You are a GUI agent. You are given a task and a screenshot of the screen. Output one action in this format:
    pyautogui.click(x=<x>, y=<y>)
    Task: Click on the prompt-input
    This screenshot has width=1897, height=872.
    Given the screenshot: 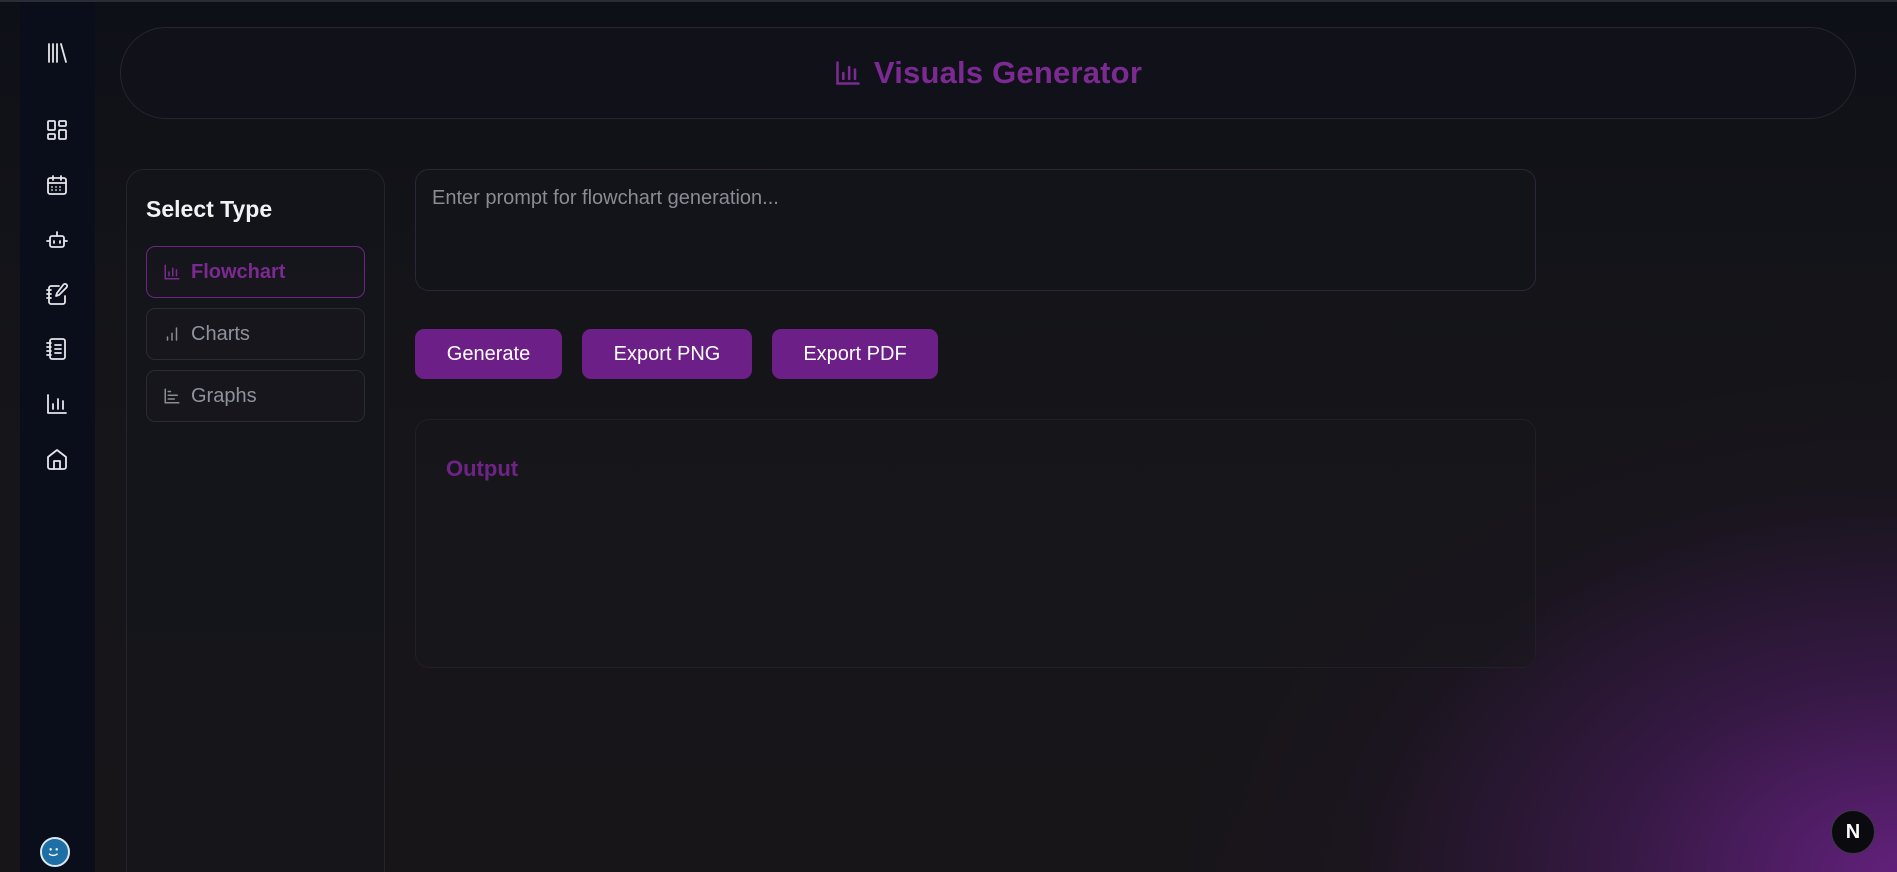 What is the action you would take?
    pyautogui.click(x=975, y=230)
    